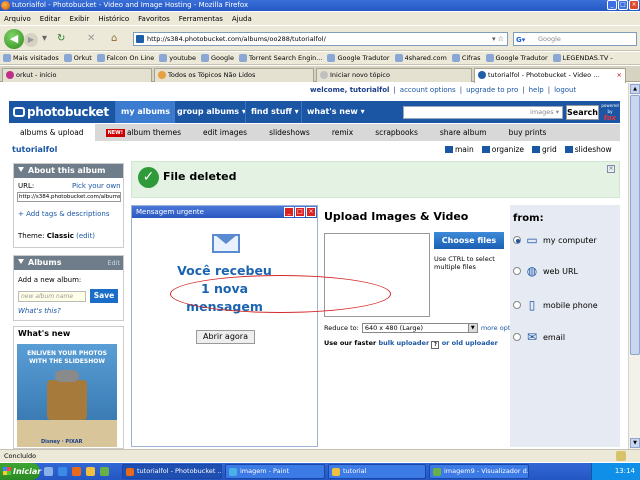  Describe the element at coordinates (225, 132) in the screenshot. I see `subnav-edit-images: edit images` at that location.